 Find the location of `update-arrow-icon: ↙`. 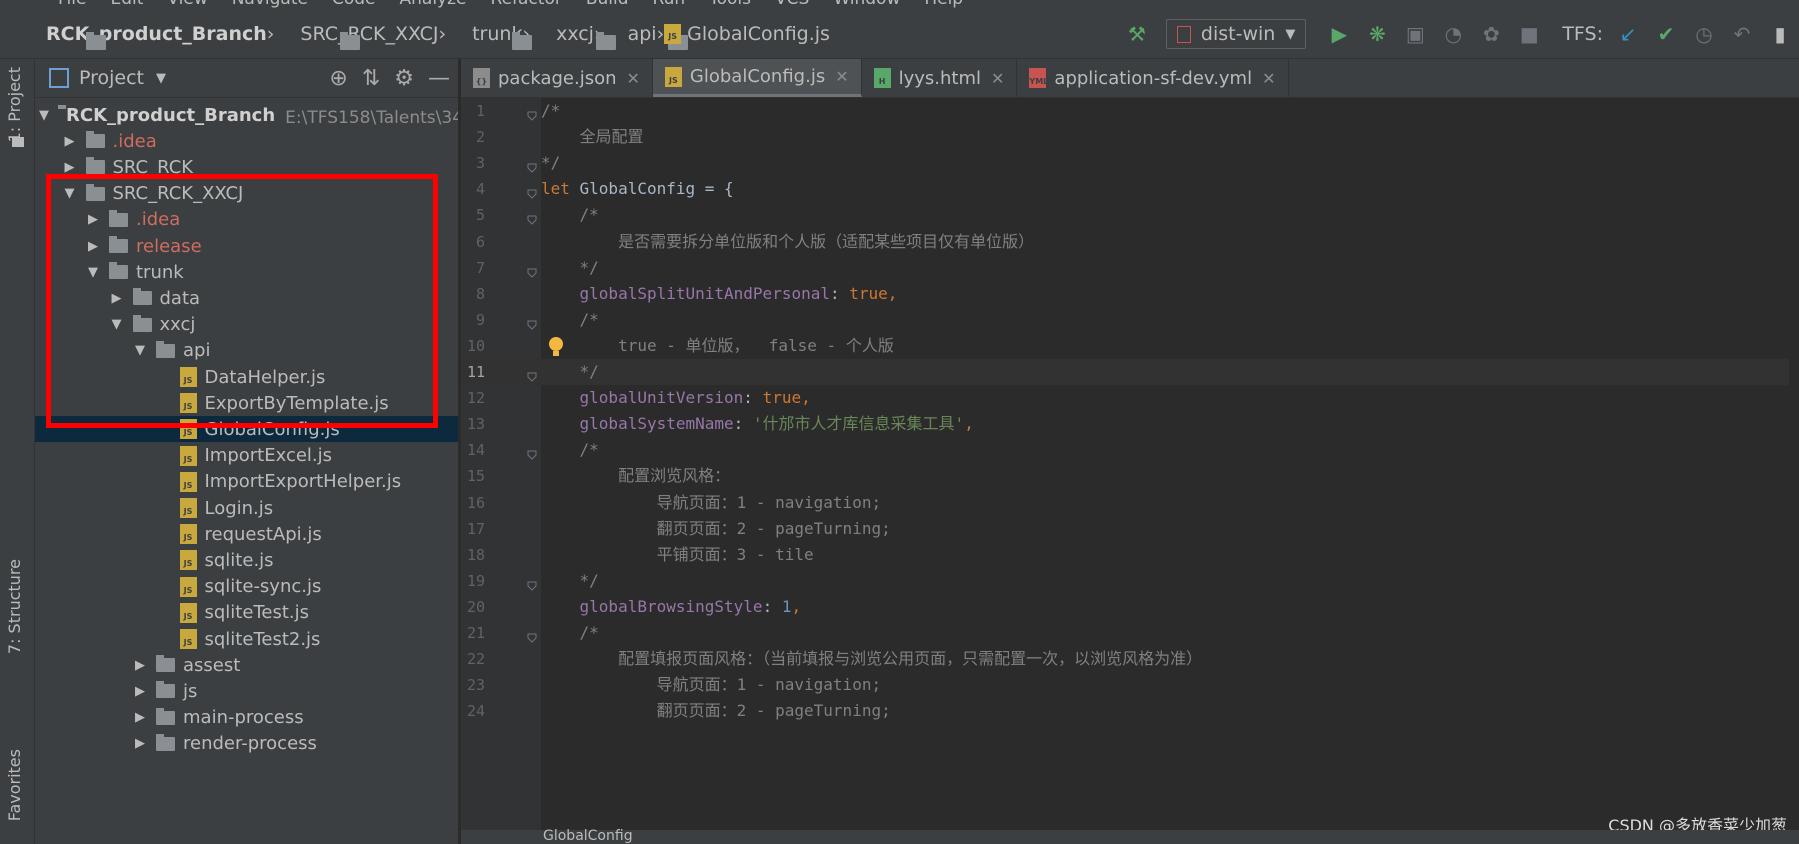

update-arrow-icon: ↙ is located at coordinates (1628, 34).